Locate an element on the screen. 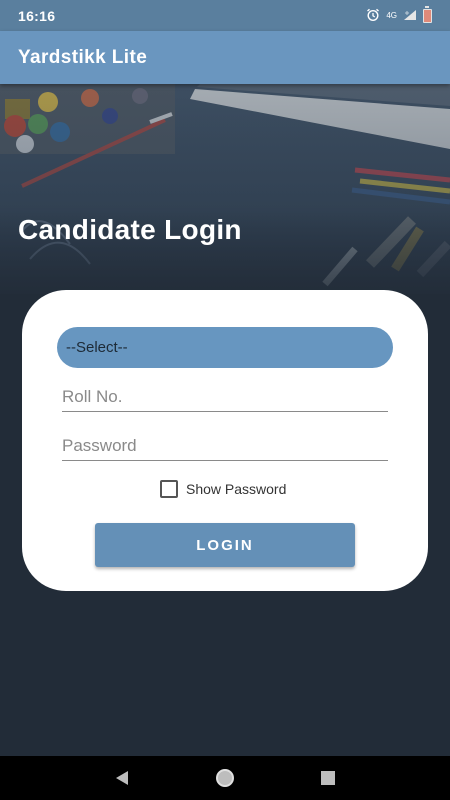 Image resolution: width=450 pixels, height=800 pixels. app-title: Yardstikk Lite is located at coordinates (83, 57).